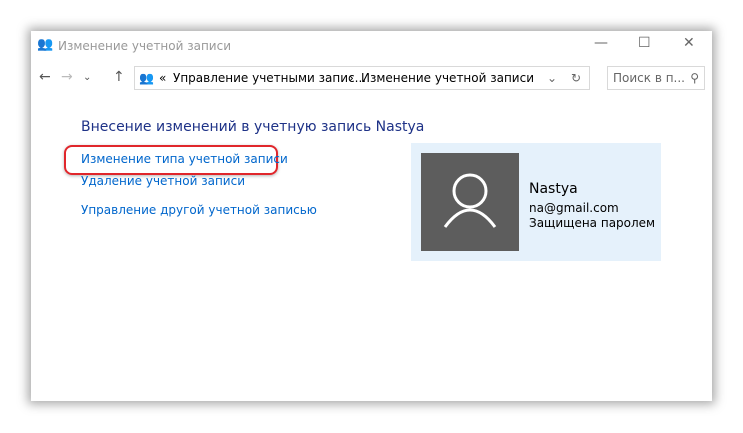  Describe the element at coordinates (199, 210) in the screenshot. I see `manage-other-account-link: Управление другой учетной записью` at that location.